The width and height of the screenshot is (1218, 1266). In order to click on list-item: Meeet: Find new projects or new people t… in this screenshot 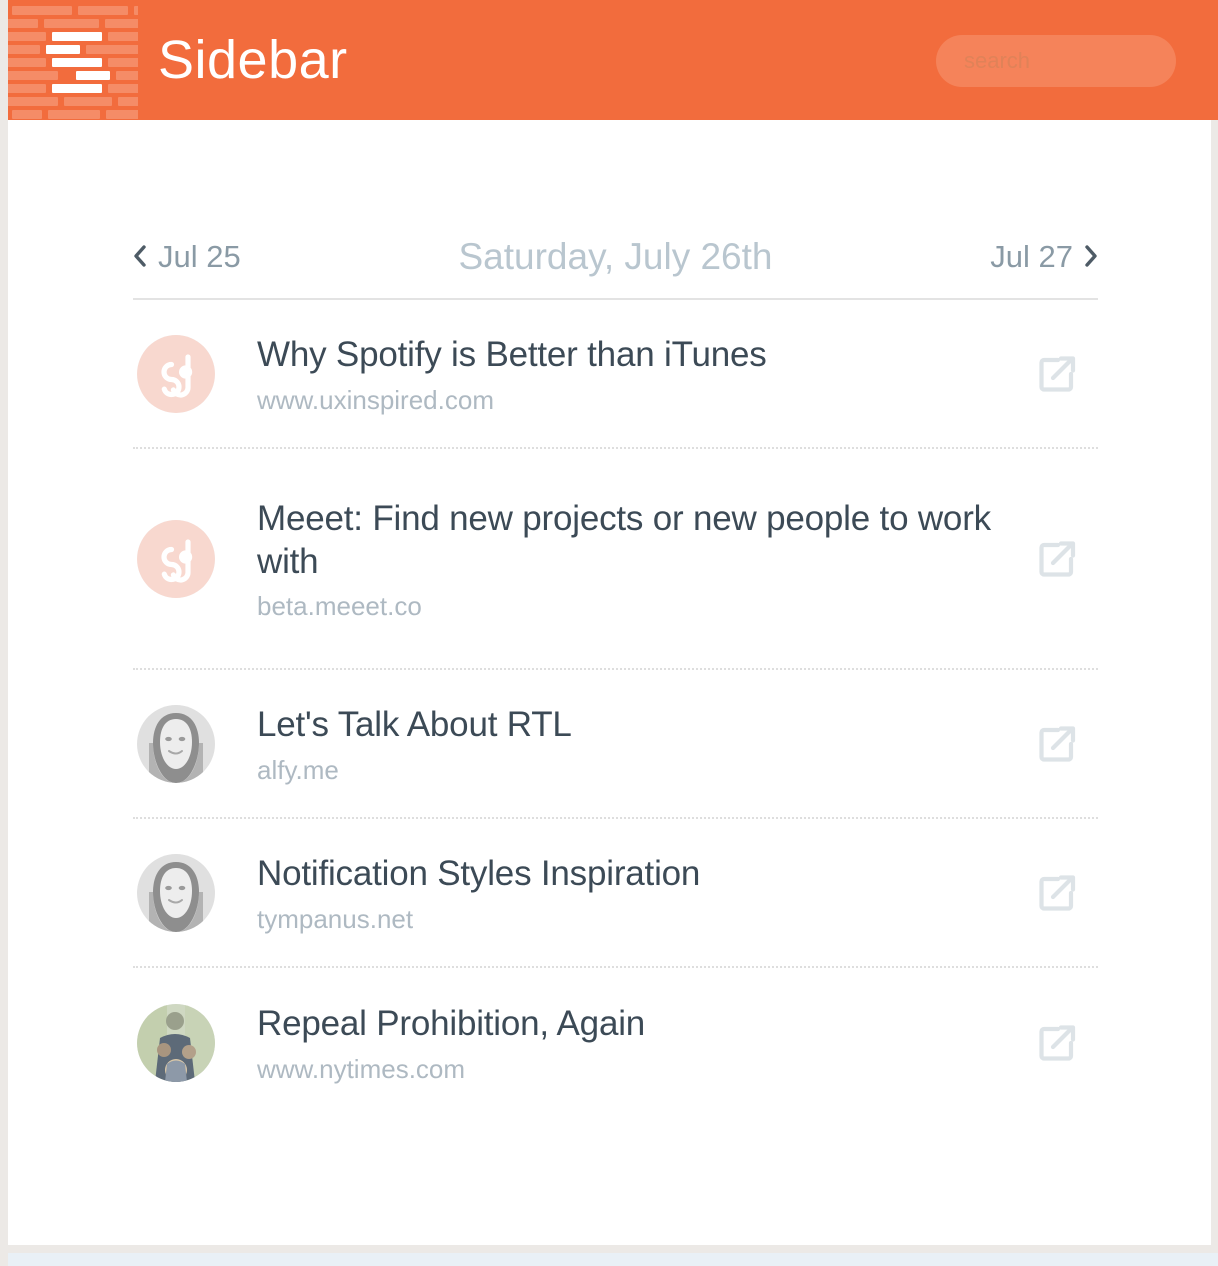, I will do `click(615, 559)`.